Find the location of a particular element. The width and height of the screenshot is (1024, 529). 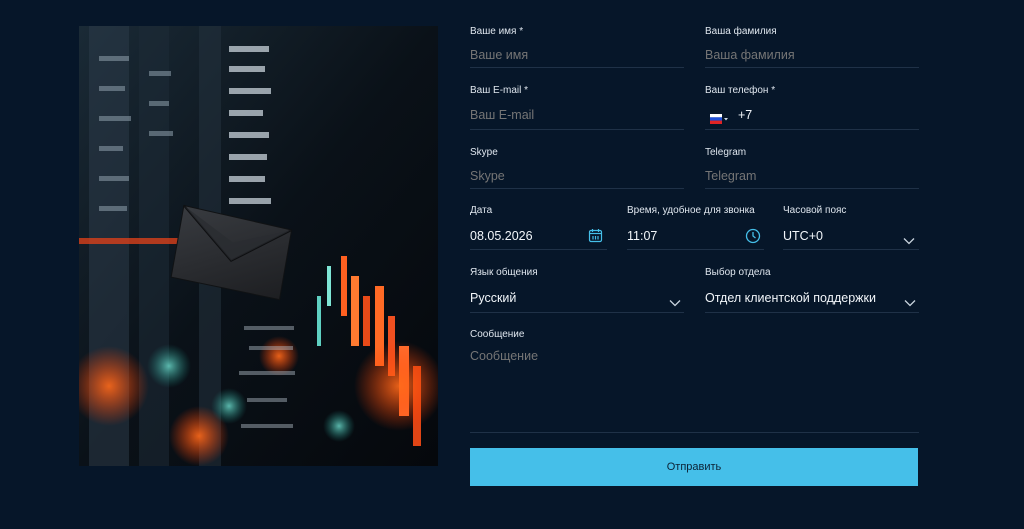

first-name-underline is located at coordinates (577, 67).